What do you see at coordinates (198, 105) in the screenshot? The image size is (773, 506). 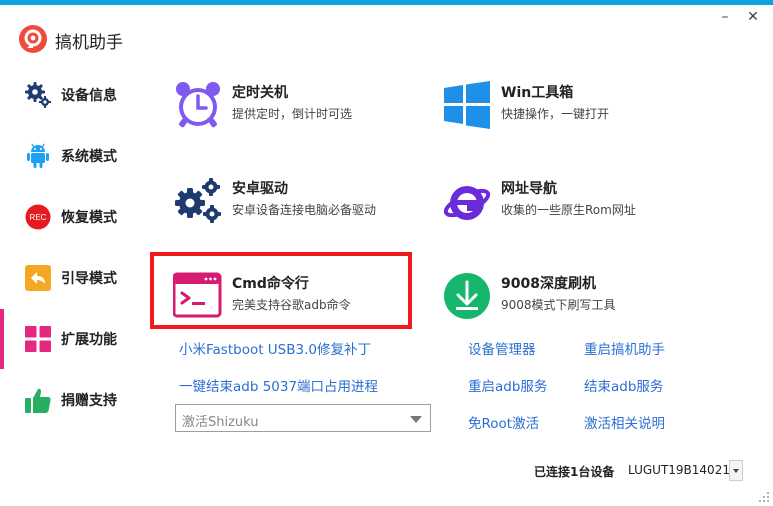 I see `alarm-clock-icon` at bounding box center [198, 105].